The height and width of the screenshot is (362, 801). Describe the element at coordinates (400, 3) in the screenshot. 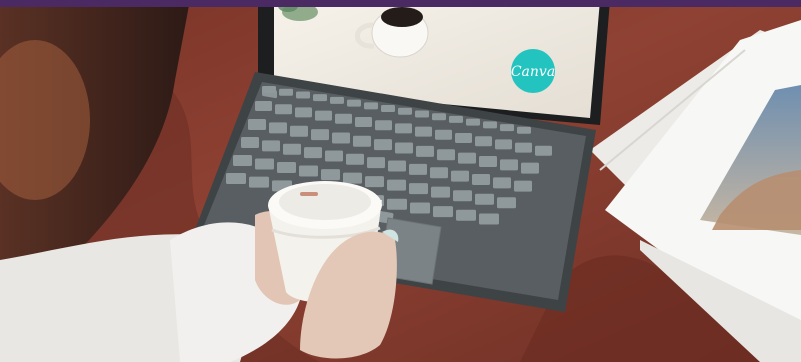

I see `top-accent-bar` at that location.